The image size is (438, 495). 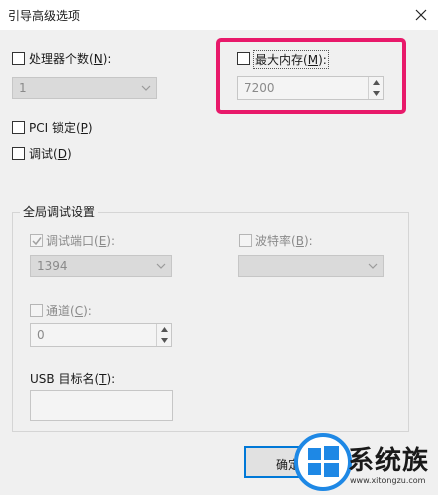 I want to click on close-button, so click(x=421, y=15).